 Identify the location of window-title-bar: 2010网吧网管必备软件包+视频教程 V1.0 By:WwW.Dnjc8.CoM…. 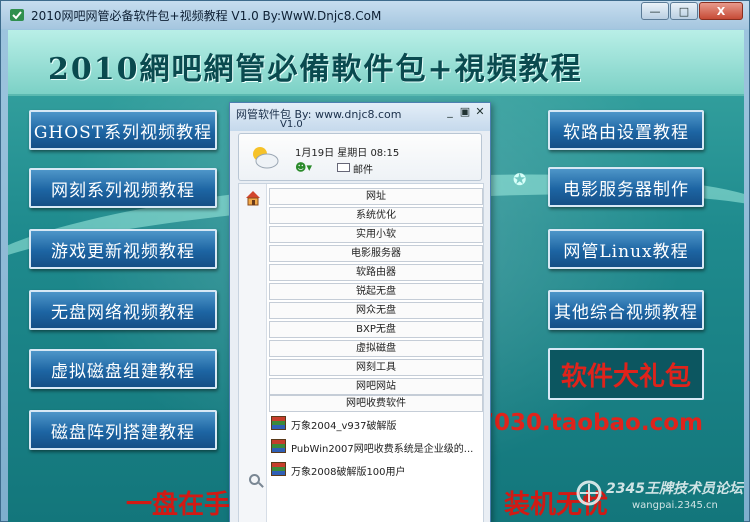
(375, 15).